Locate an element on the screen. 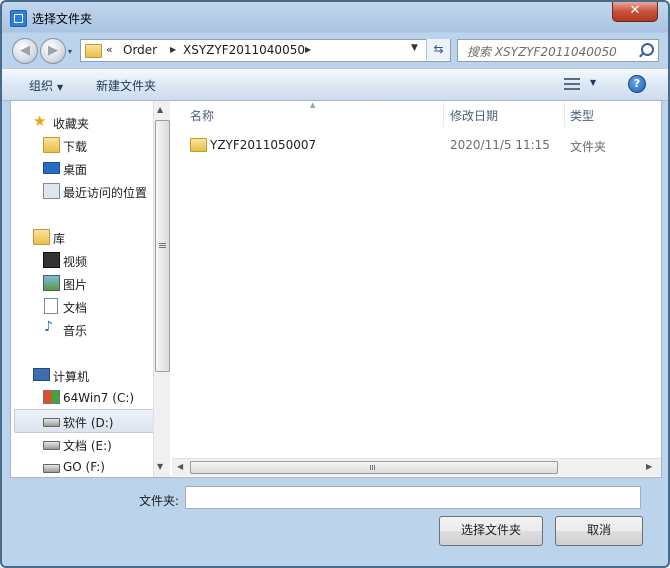 This screenshot has height=568, width=670. column-header-date: 修改日期 is located at coordinates (474, 115).